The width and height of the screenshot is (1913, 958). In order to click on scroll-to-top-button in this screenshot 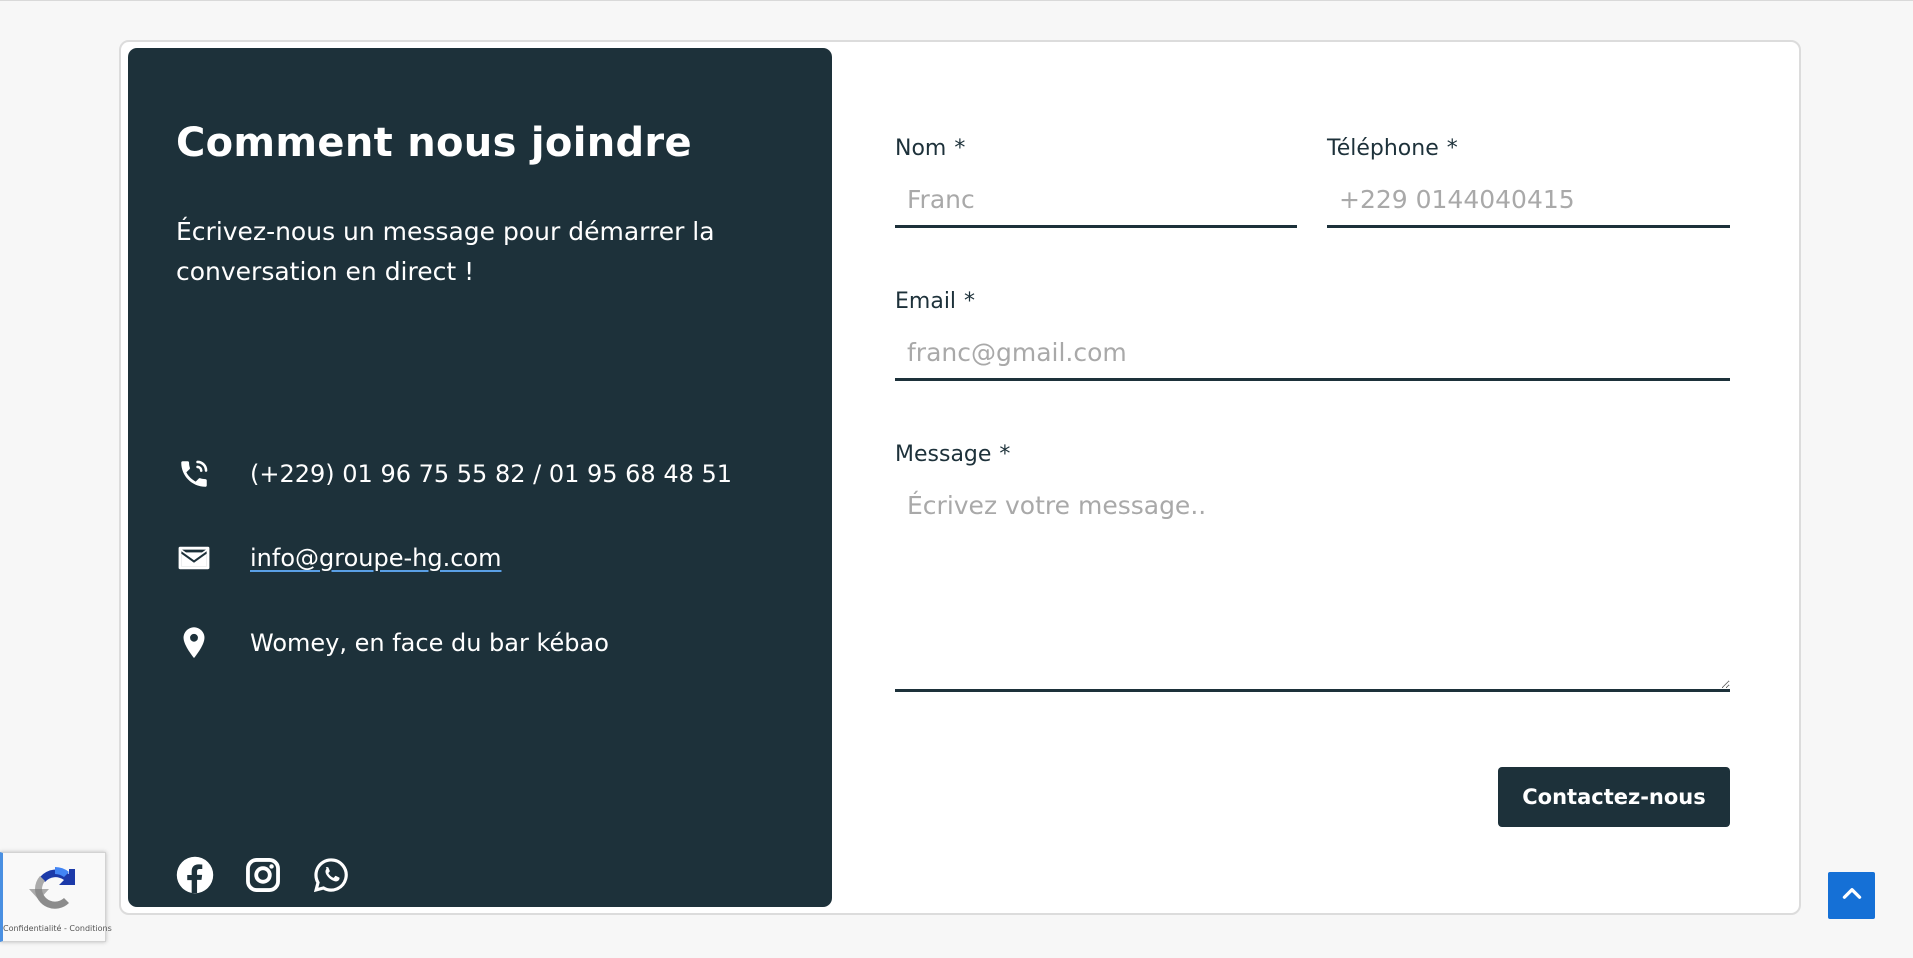, I will do `click(1851, 895)`.